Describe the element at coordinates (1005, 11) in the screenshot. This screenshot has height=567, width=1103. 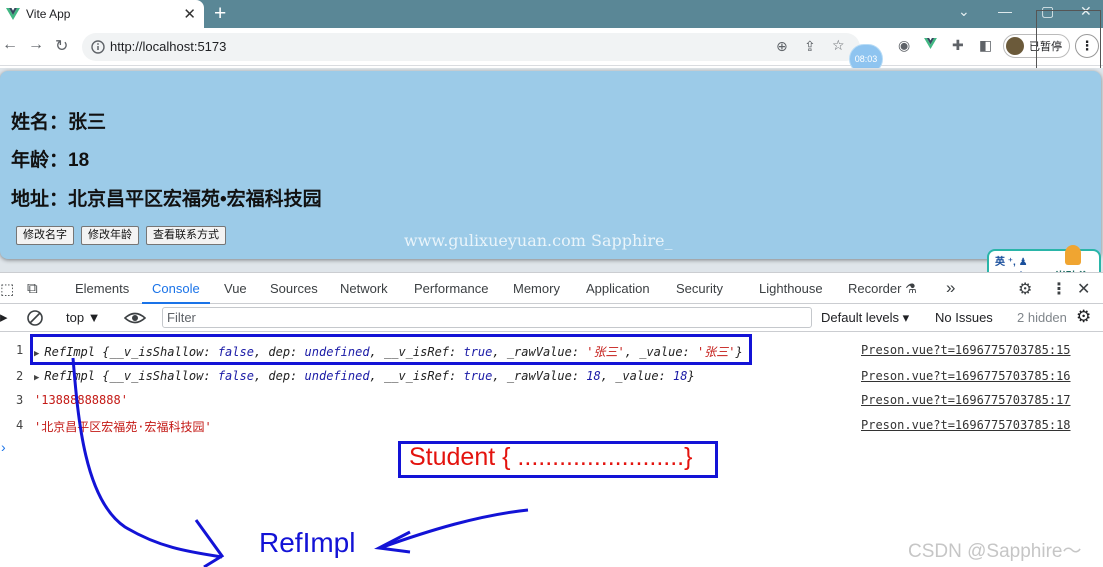
I see `minimize-button: —` at that location.